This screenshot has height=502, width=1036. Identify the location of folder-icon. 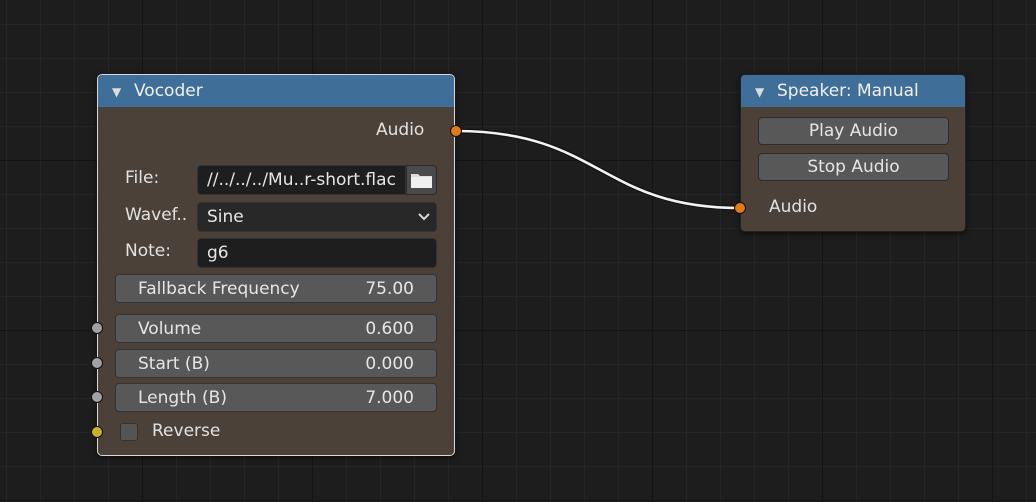
(421, 181).